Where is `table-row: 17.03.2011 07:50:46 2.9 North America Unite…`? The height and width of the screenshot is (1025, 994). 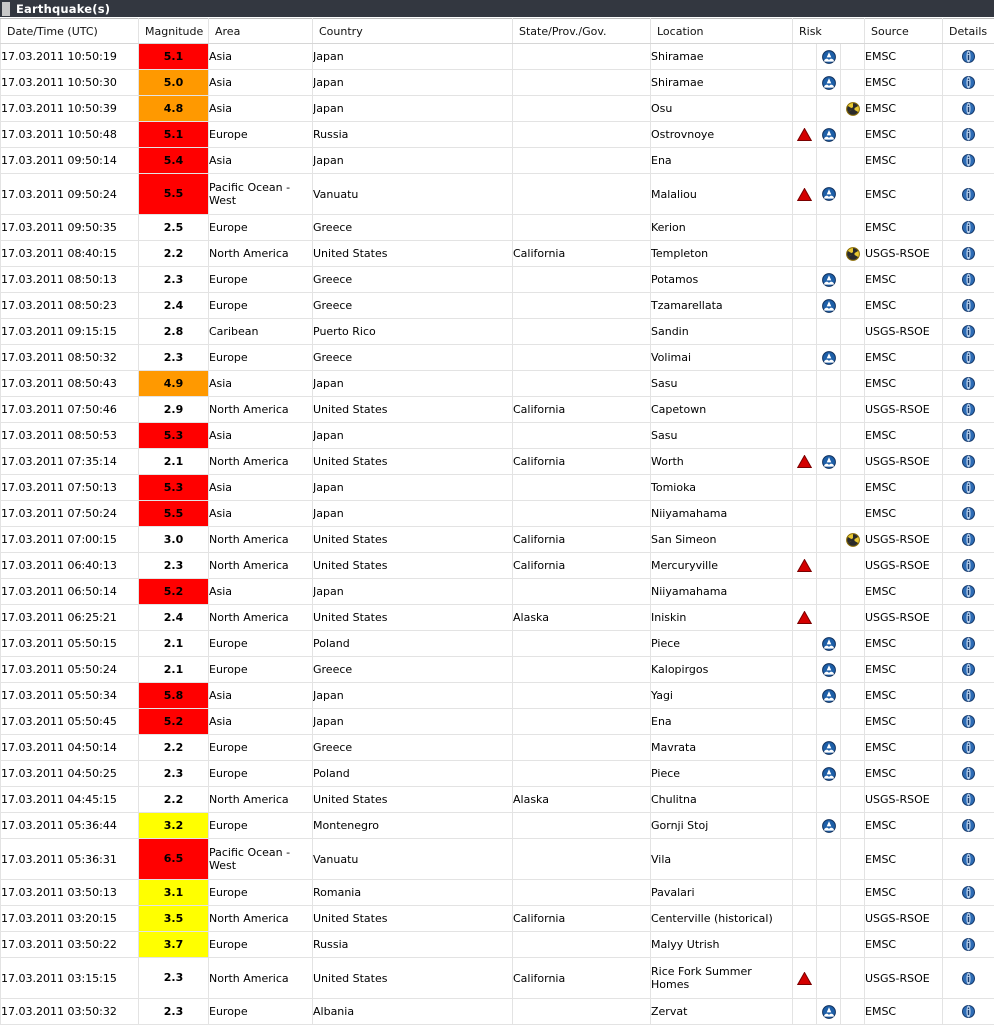 table-row: 17.03.2011 07:50:46 2.9 North America Unite… is located at coordinates (497, 409).